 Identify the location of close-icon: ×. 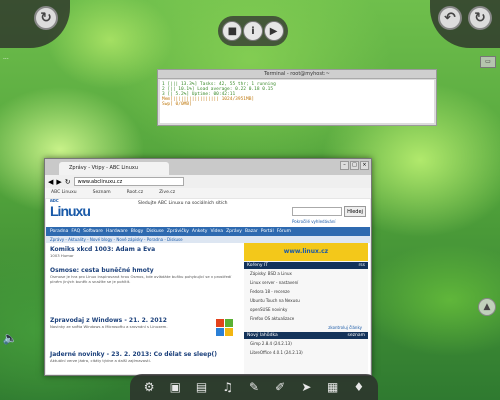
(364, 165).